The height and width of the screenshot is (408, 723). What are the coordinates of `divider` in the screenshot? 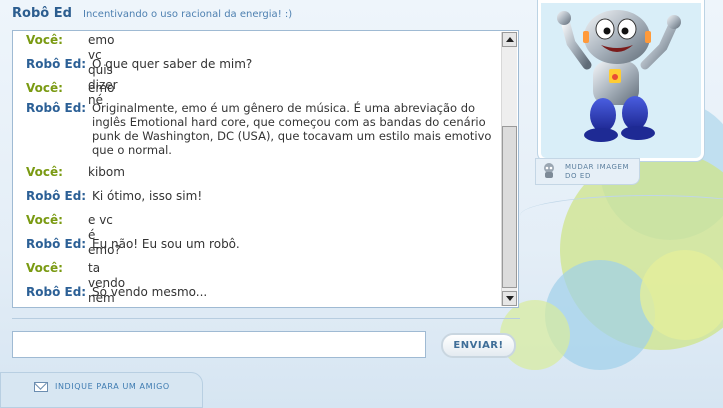 It's located at (266, 318).